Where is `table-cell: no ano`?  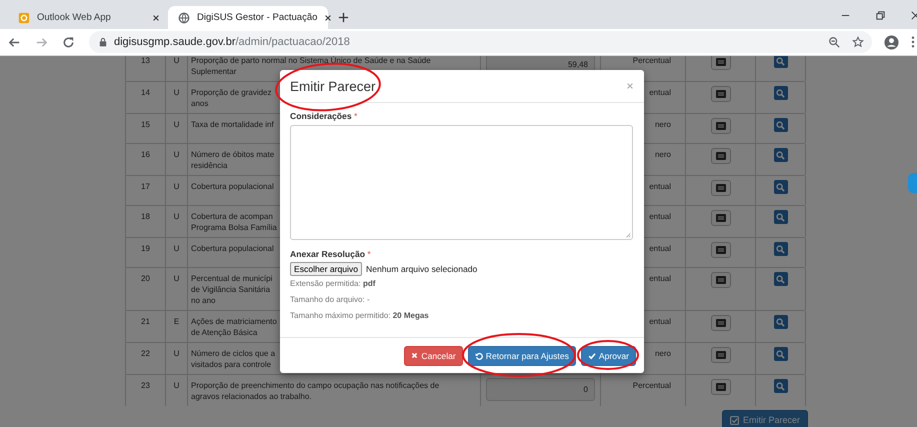 table-cell: no ano is located at coordinates (203, 300).